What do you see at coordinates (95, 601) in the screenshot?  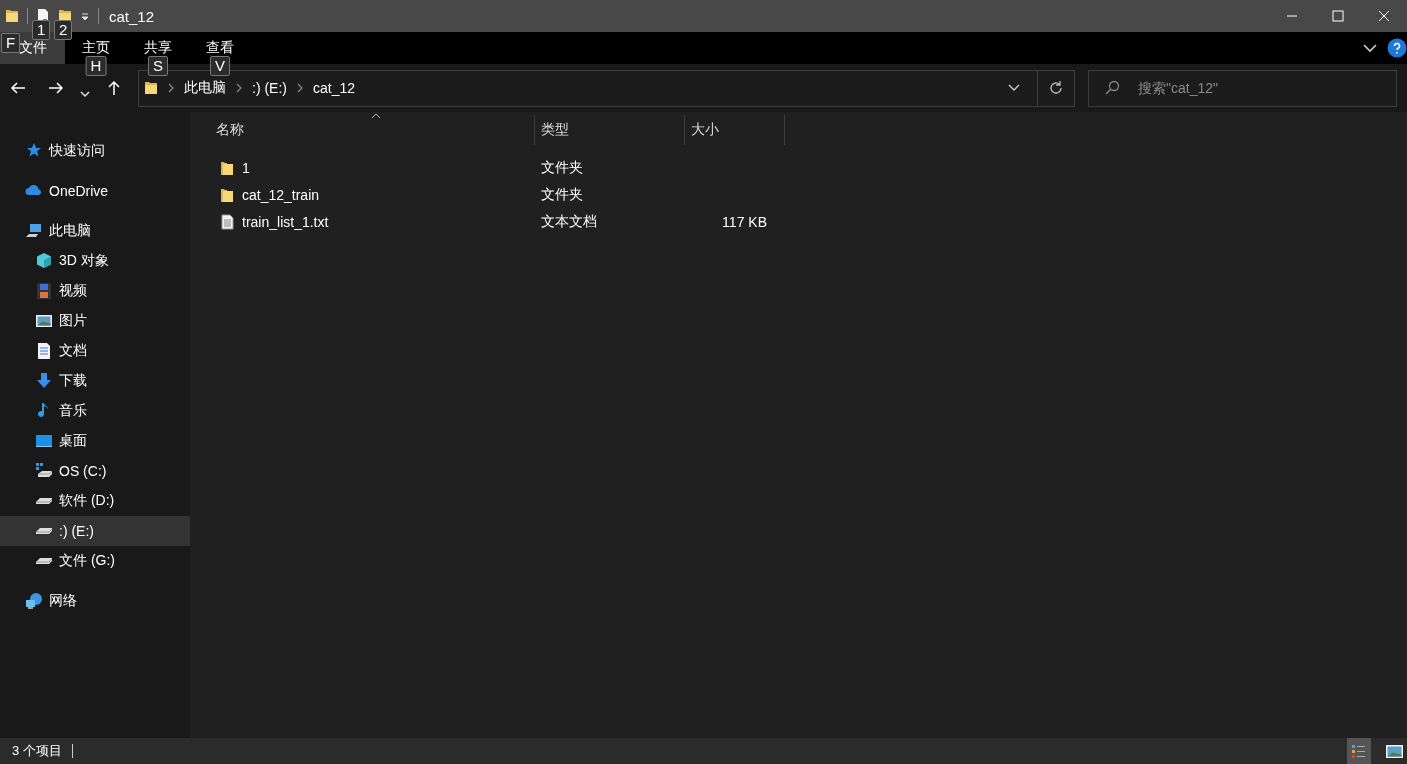 I see `nav-item: 网络` at bounding box center [95, 601].